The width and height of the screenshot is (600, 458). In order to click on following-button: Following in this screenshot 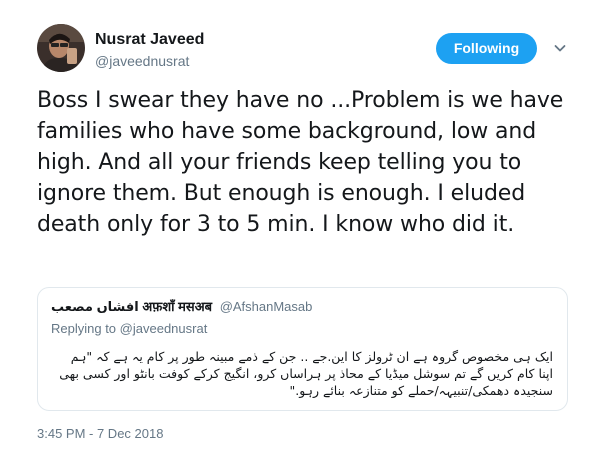, I will do `click(486, 48)`.